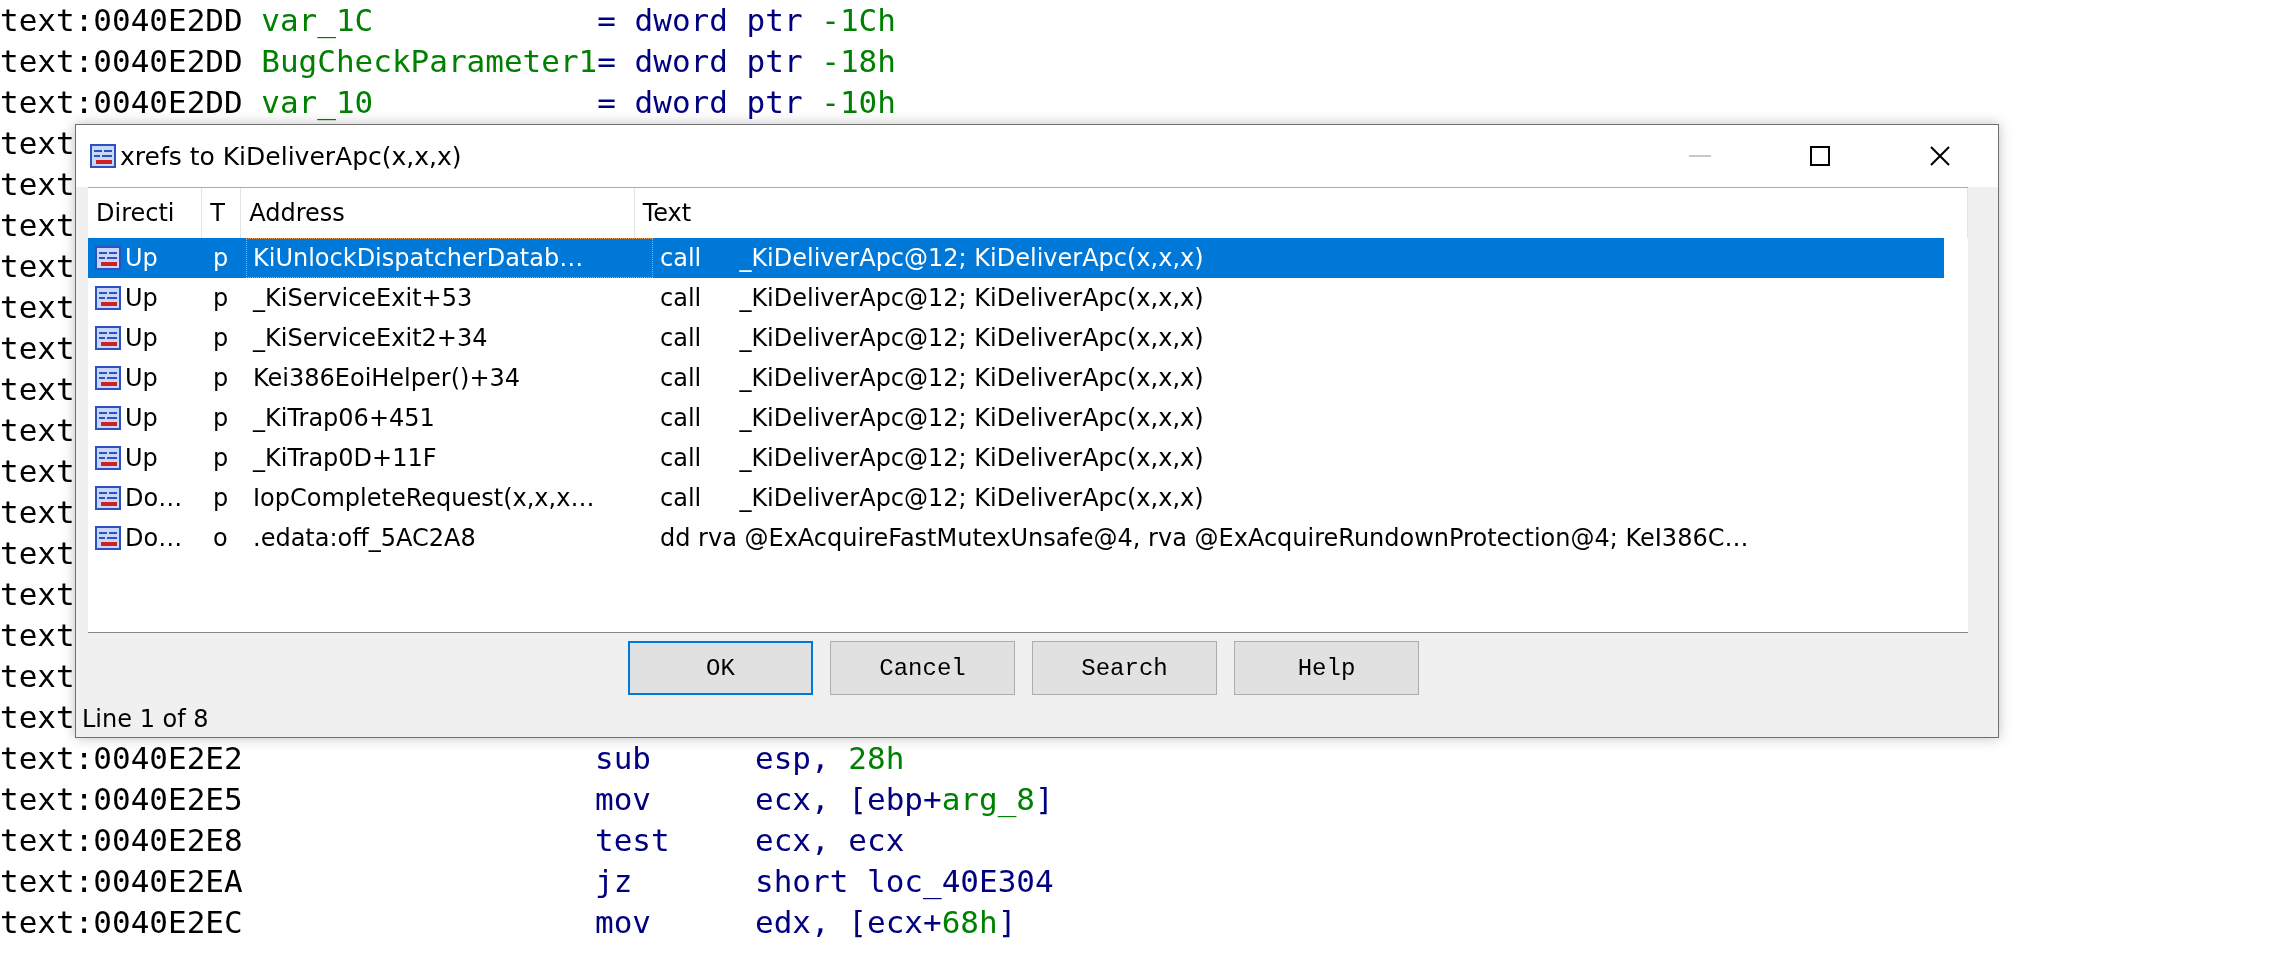  What do you see at coordinates (886, 922) in the screenshot?
I see `operands: edx, [ecx+68h]` at bounding box center [886, 922].